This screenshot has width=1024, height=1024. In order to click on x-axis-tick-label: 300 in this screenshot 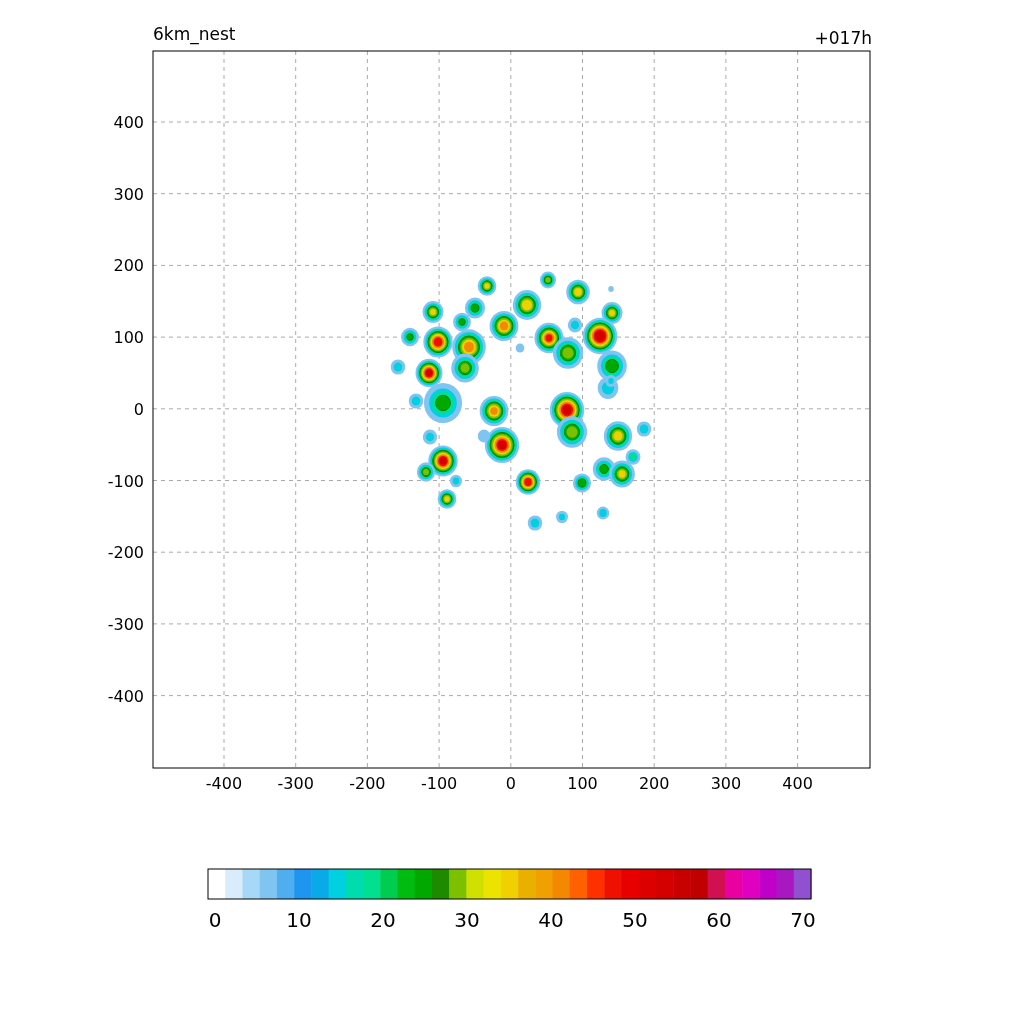, I will do `click(726, 783)`.